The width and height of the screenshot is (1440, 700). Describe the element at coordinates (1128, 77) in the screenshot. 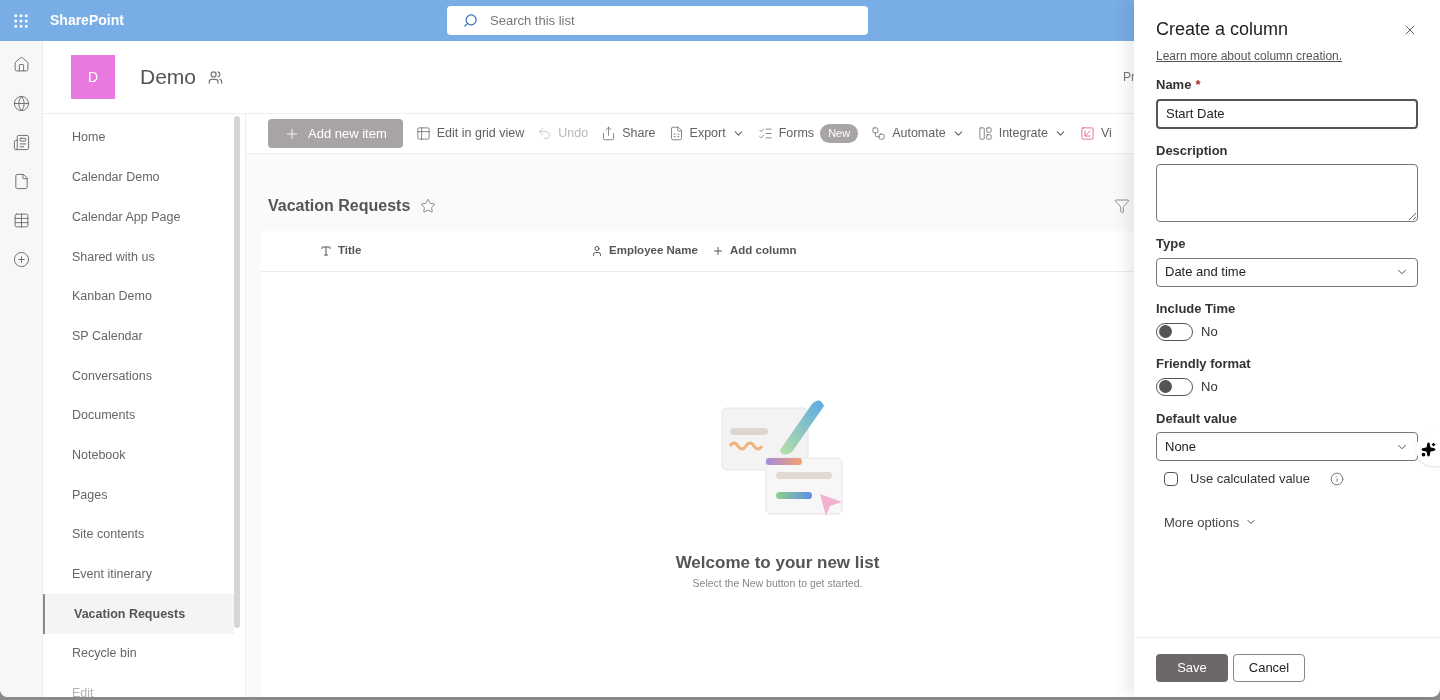

I see `header-text: Pr` at that location.